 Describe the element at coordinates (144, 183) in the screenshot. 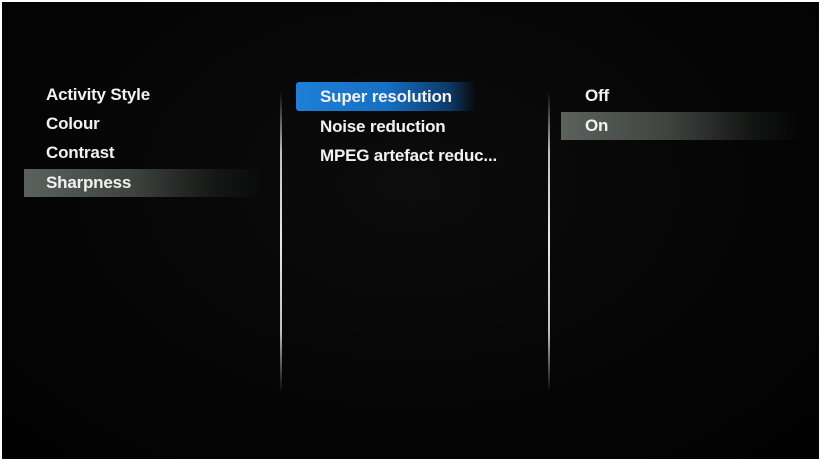

I see `menu-item-sharpness: Sharpness` at that location.